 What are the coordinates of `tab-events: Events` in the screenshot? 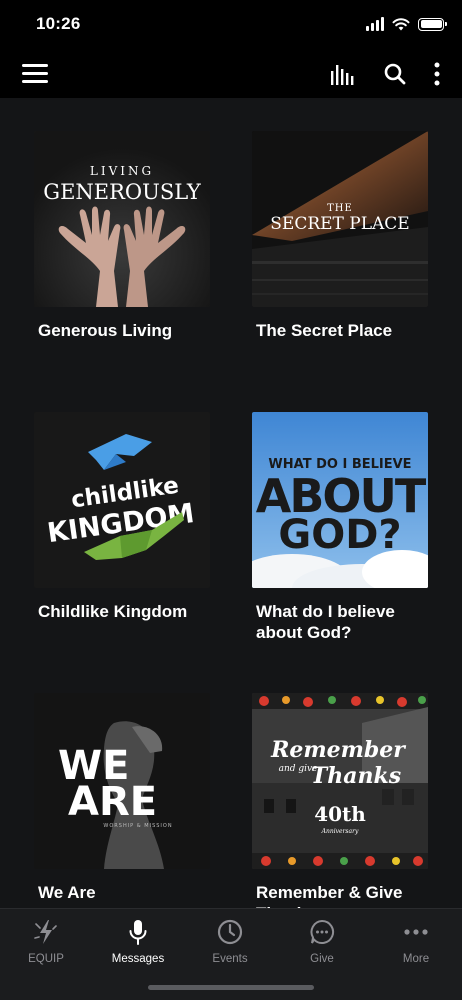 It's located at (230, 941).